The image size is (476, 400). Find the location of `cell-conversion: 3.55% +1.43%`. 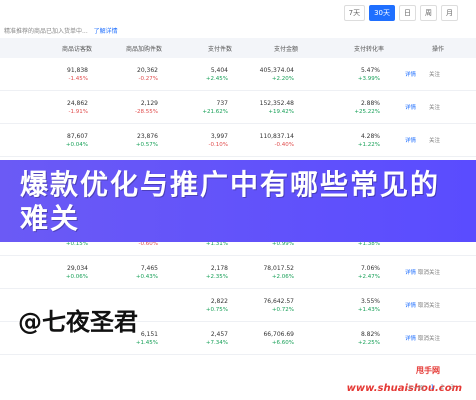

cell-conversion: 3.55% +1.43% is located at coordinates (341, 305).